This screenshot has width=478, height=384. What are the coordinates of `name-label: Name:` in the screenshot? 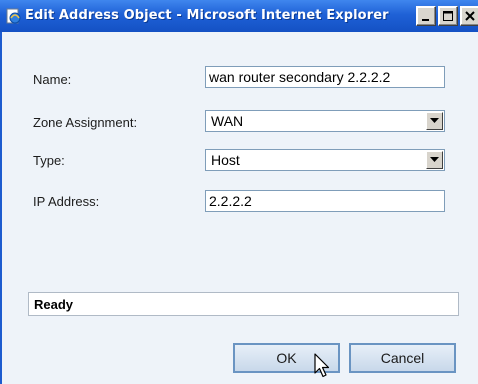 It's located at (52, 79).